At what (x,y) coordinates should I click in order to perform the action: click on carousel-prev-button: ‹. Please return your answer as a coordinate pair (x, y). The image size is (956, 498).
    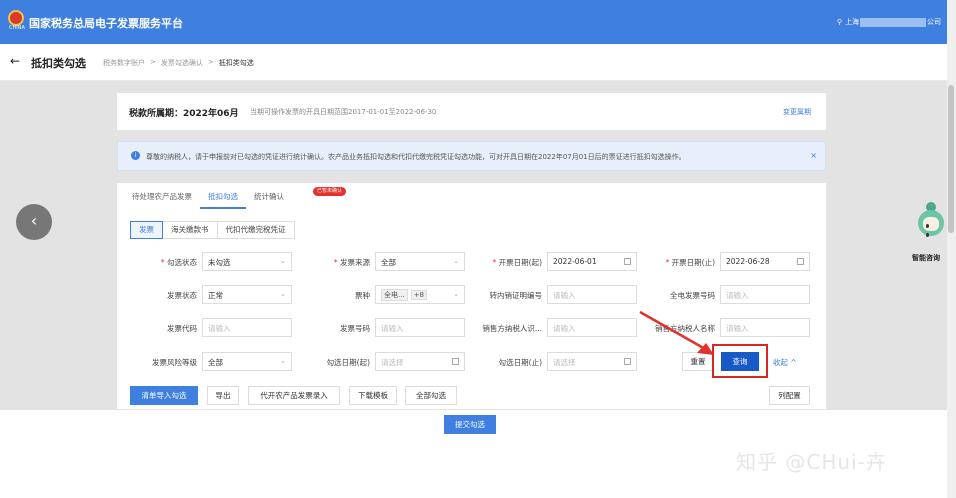
    Looking at the image, I should click on (34, 222).